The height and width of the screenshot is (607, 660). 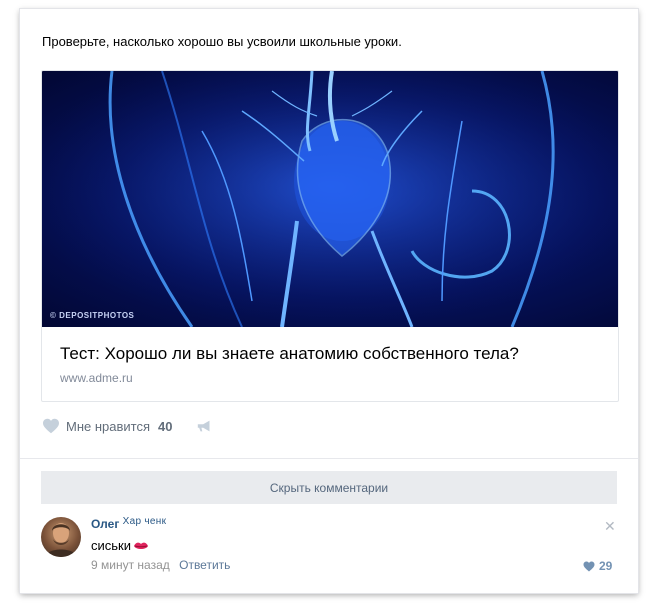 I want to click on reply-button: Ответить, so click(x=204, y=565).